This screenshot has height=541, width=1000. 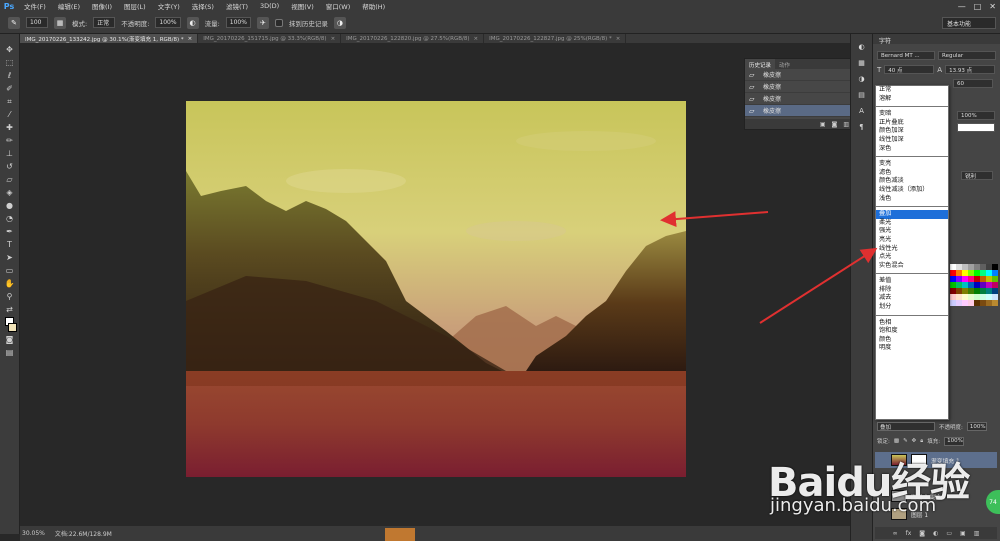 What do you see at coordinates (10, 127) in the screenshot?
I see `healing-brush-tool-icon: ✚` at bounding box center [10, 127].